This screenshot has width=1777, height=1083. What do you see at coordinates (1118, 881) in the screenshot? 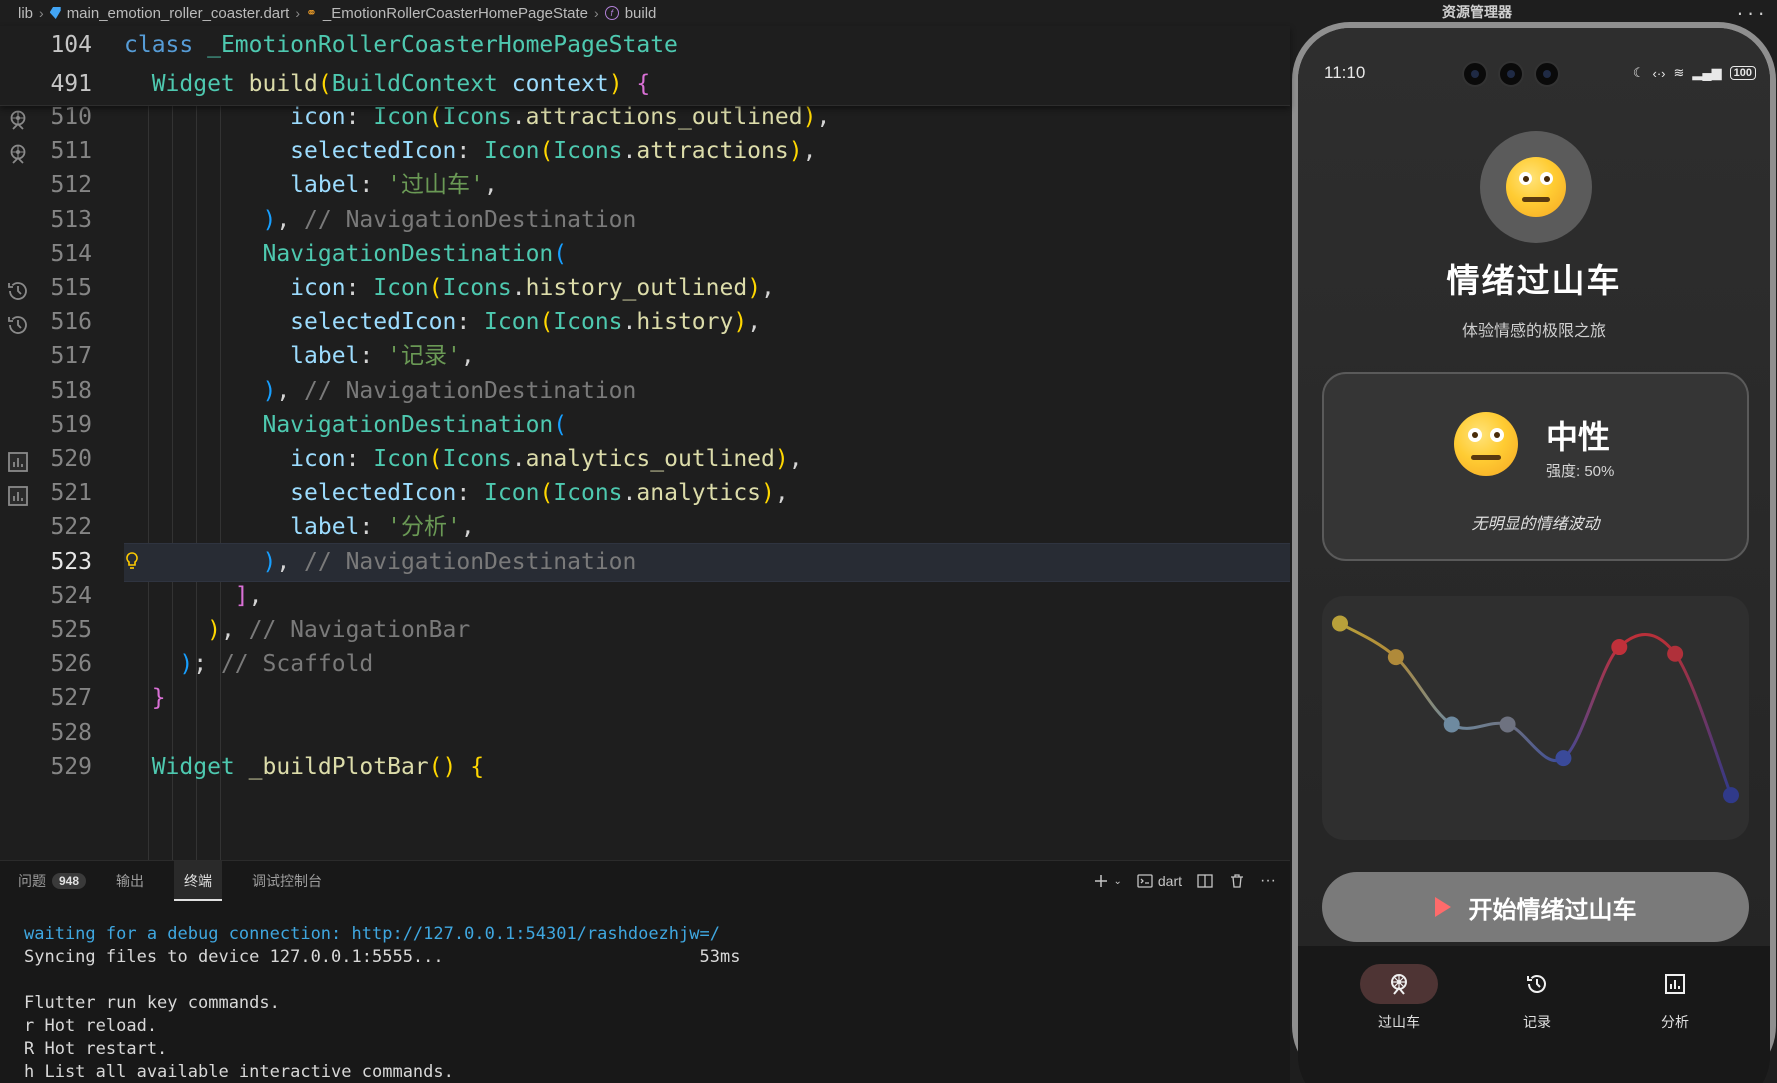
I see `chevron-down-icon: ⌄` at bounding box center [1118, 881].